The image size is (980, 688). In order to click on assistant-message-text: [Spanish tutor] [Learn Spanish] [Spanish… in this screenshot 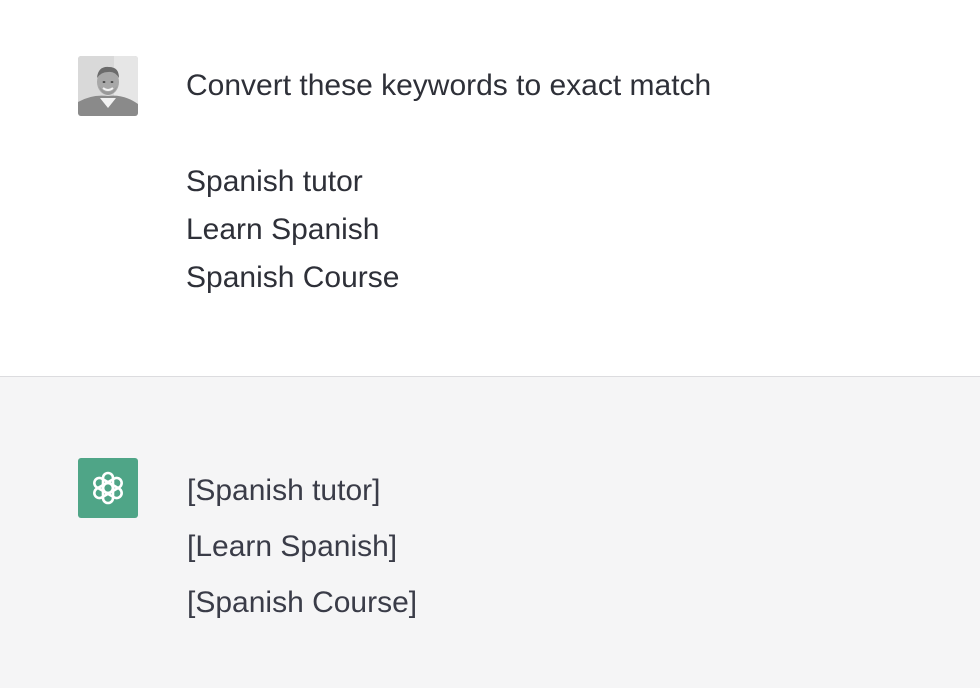, I will do `click(302, 547)`.